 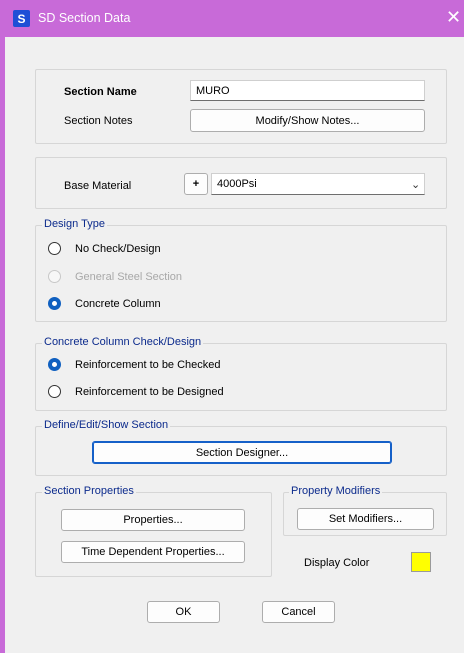 What do you see at coordinates (237, 184) in the screenshot?
I see `base-material-value: 4000Psi` at bounding box center [237, 184].